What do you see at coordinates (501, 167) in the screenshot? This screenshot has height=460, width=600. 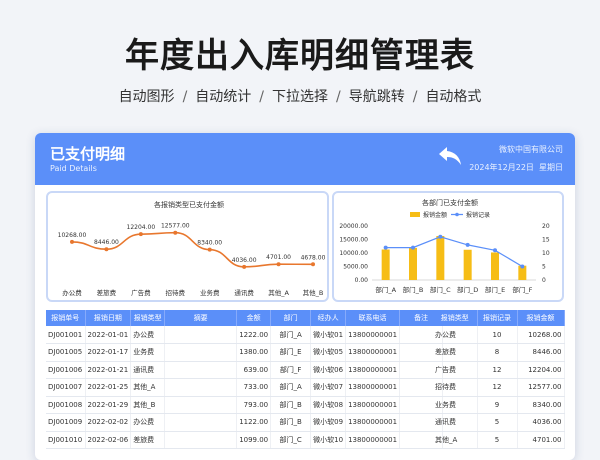 I see `date-text: 2024年12月22日` at bounding box center [501, 167].